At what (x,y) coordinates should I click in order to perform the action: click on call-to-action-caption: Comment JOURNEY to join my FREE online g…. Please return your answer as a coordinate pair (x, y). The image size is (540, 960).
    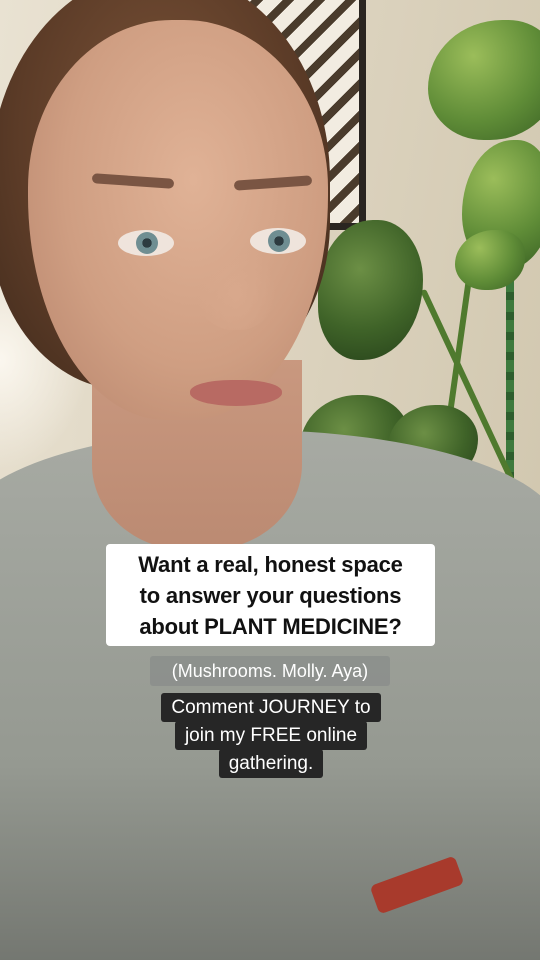
    Looking at the image, I should click on (271, 735).